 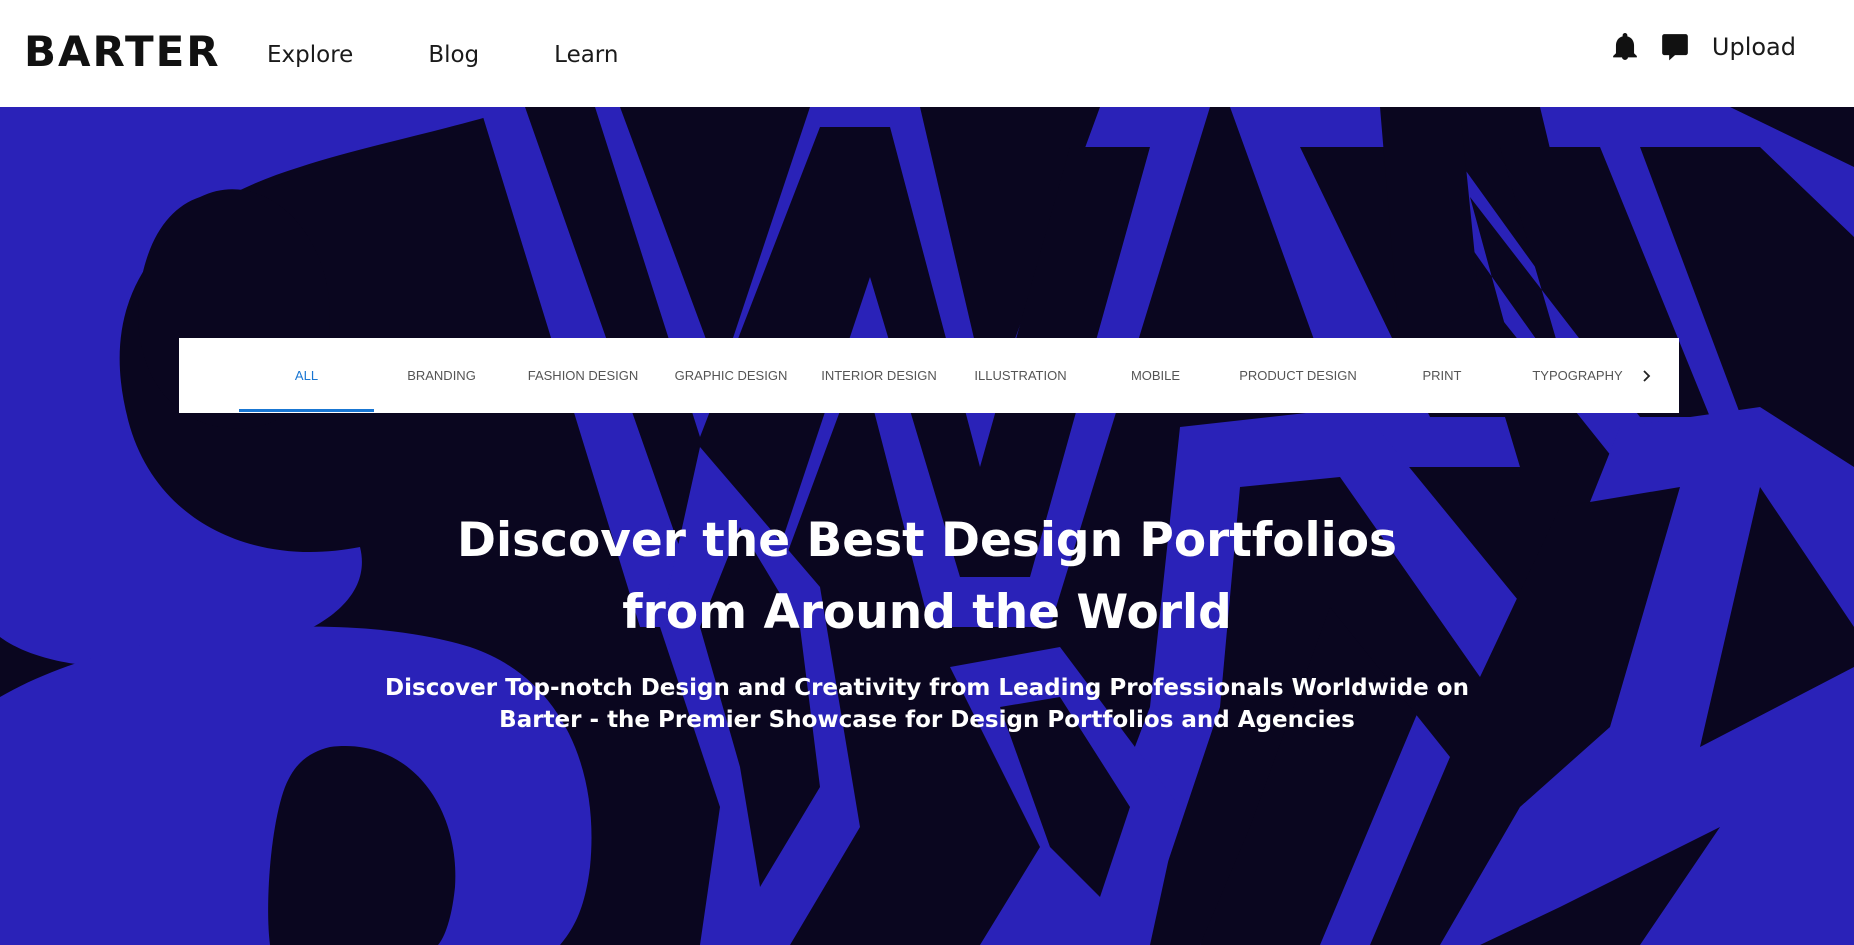 I want to click on tab-graphic-design: GRAPHIC DESIGN, so click(x=731, y=375).